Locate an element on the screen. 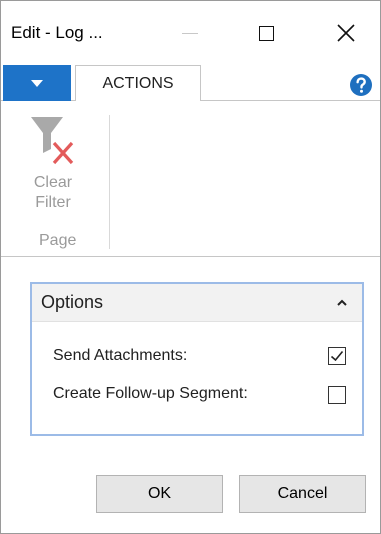 Image resolution: width=381 pixels, height=534 pixels. create-follow-up-segment-label: Create Follow-up Segment: is located at coordinates (150, 393).